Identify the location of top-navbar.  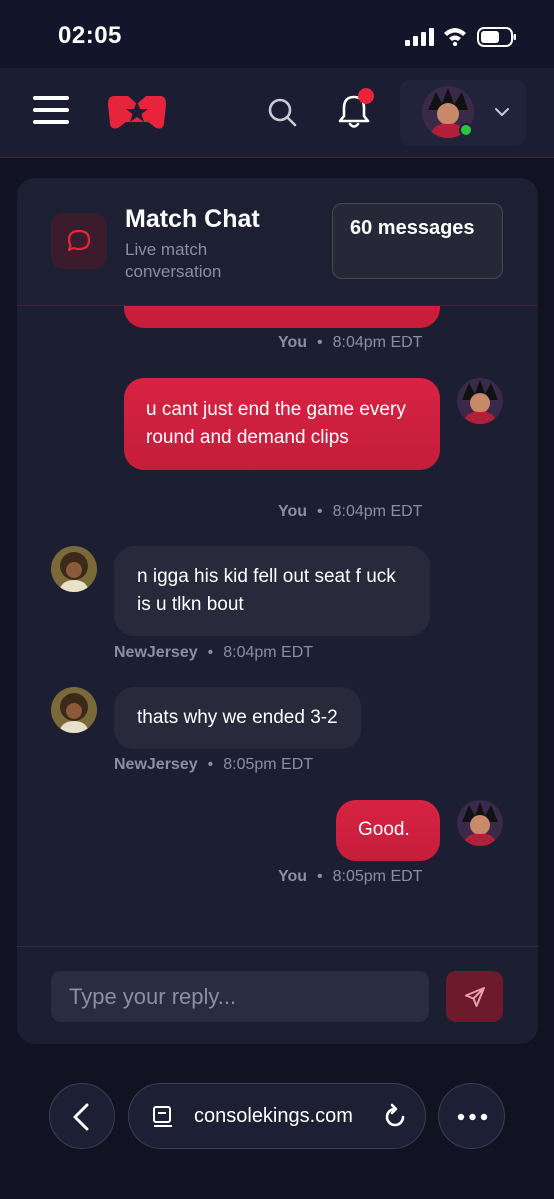
(277, 113).